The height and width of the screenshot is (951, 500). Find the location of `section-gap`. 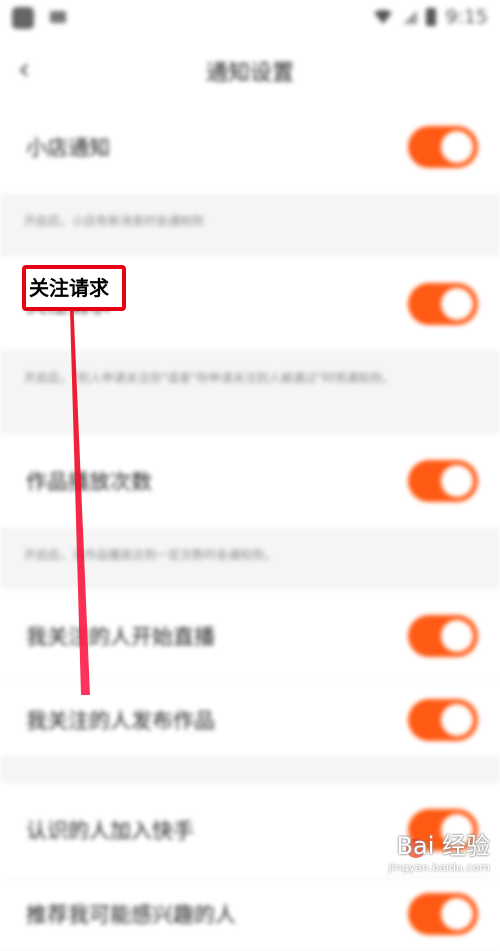

section-gap is located at coordinates (250, 770).